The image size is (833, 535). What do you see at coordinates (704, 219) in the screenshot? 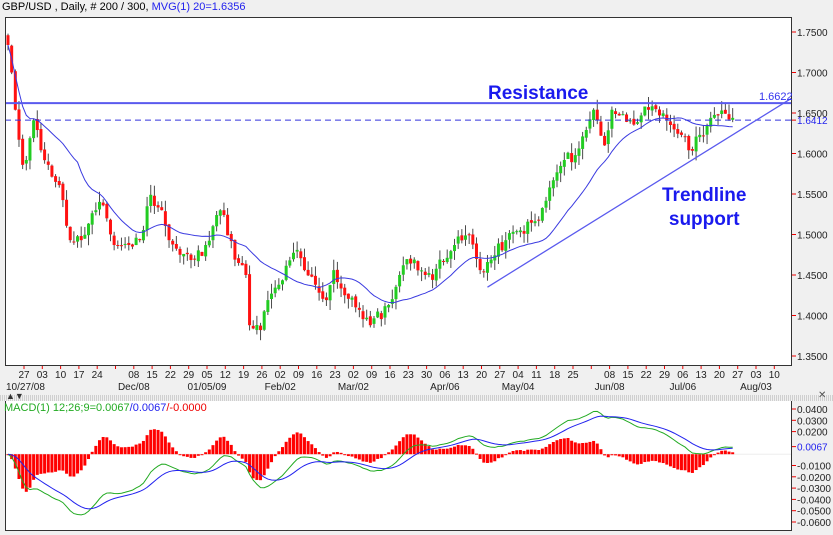
I see `trendline-annotation-line2: support` at bounding box center [704, 219].